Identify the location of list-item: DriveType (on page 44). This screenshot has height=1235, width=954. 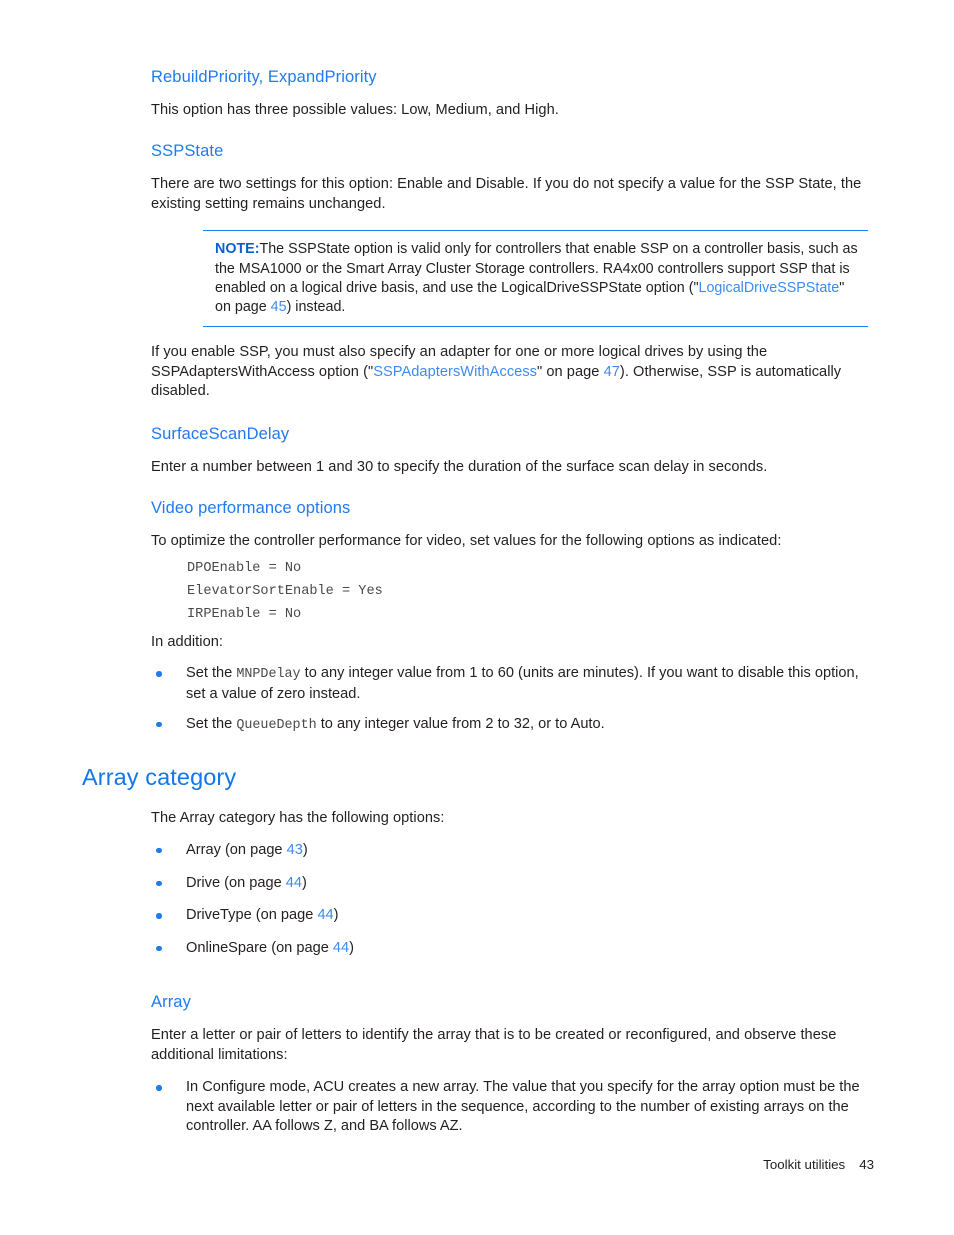
(511, 916).